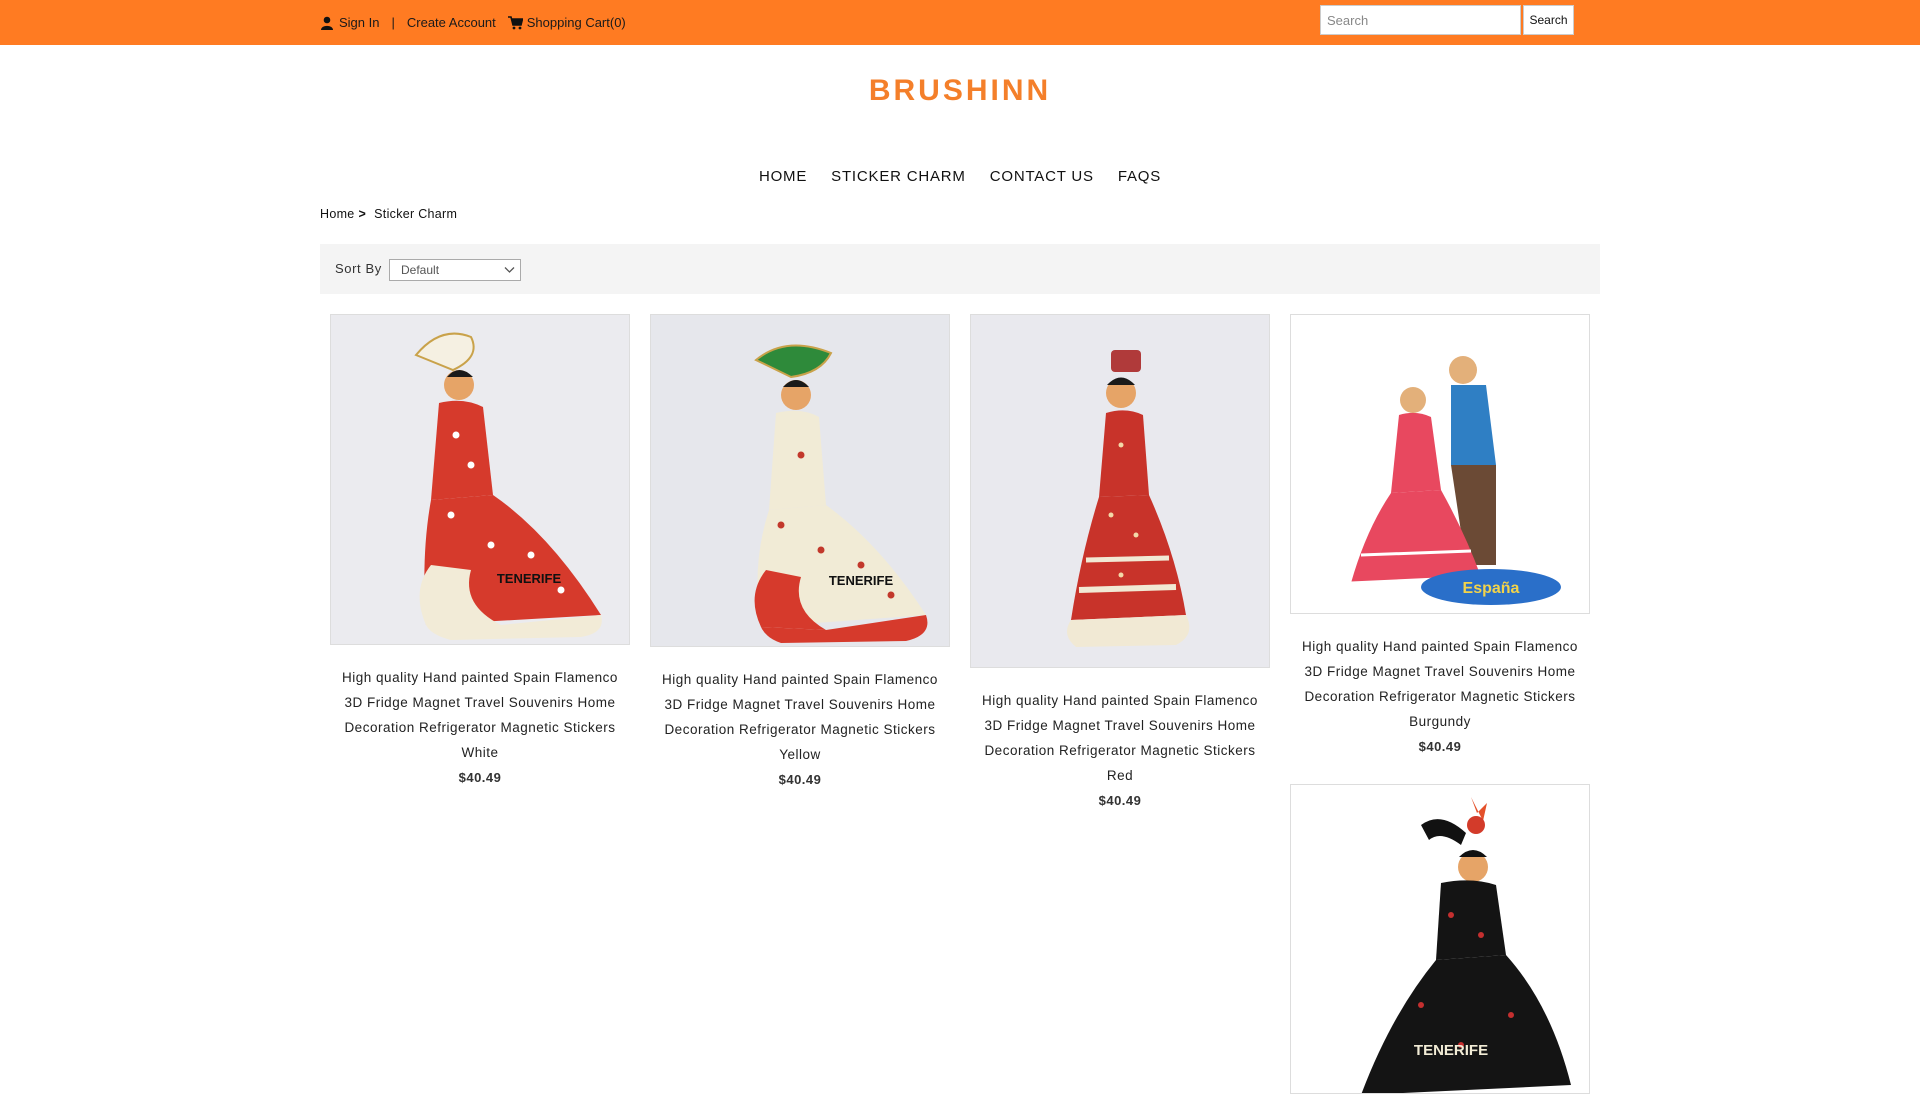 The width and height of the screenshot is (1920, 1094). What do you see at coordinates (420, 270) in the screenshot?
I see `sort-selected-value: Default` at bounding box center [420, 270].